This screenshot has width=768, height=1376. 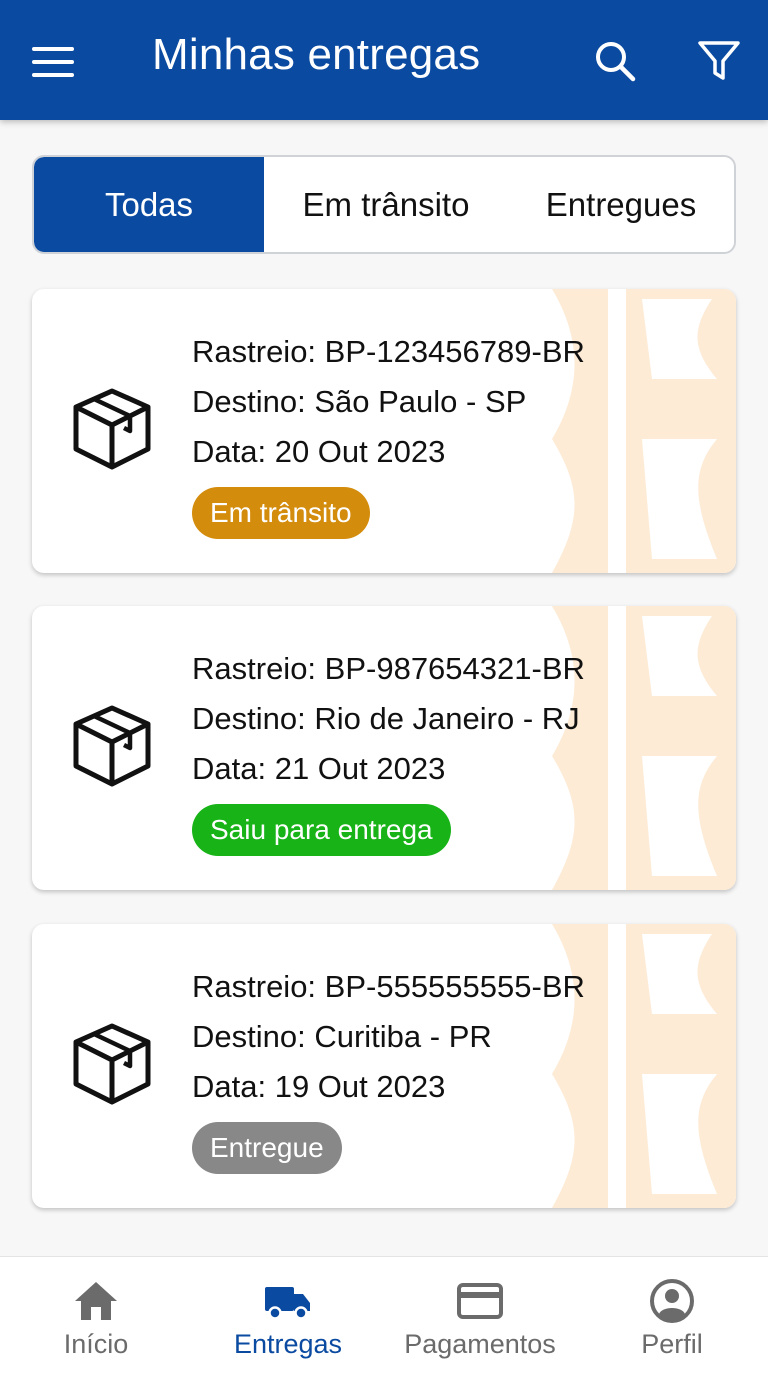 I want to click on status-badge: Em trânsito, so click(x=281, y=513).